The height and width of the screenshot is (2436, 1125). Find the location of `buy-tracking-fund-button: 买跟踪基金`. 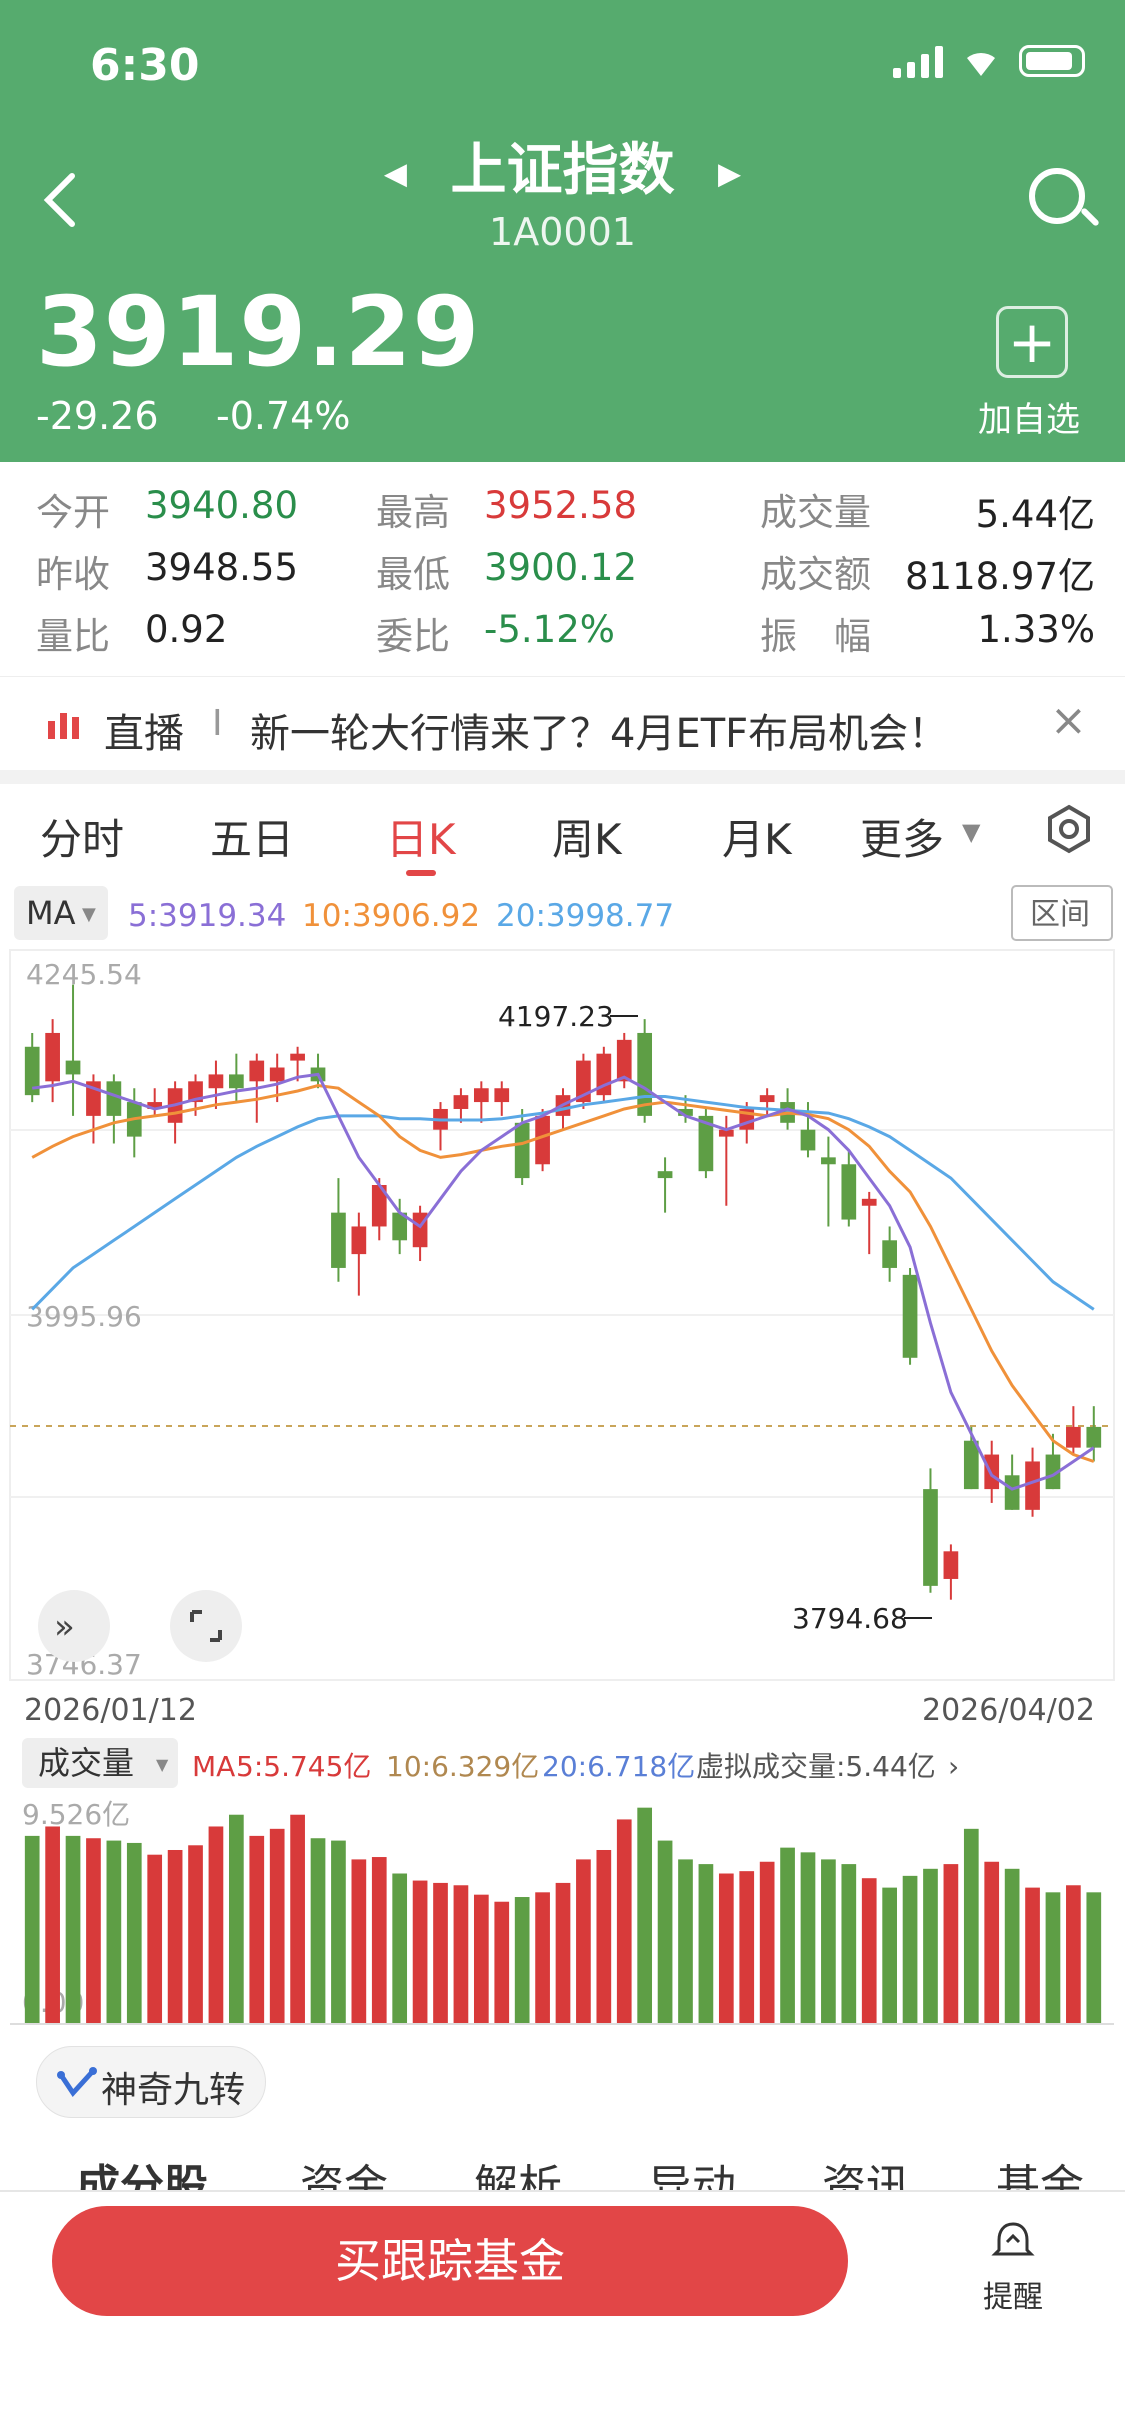

buy-tracking-fund-button: 买跟踪基金 is located at coordinates (450, 2261).